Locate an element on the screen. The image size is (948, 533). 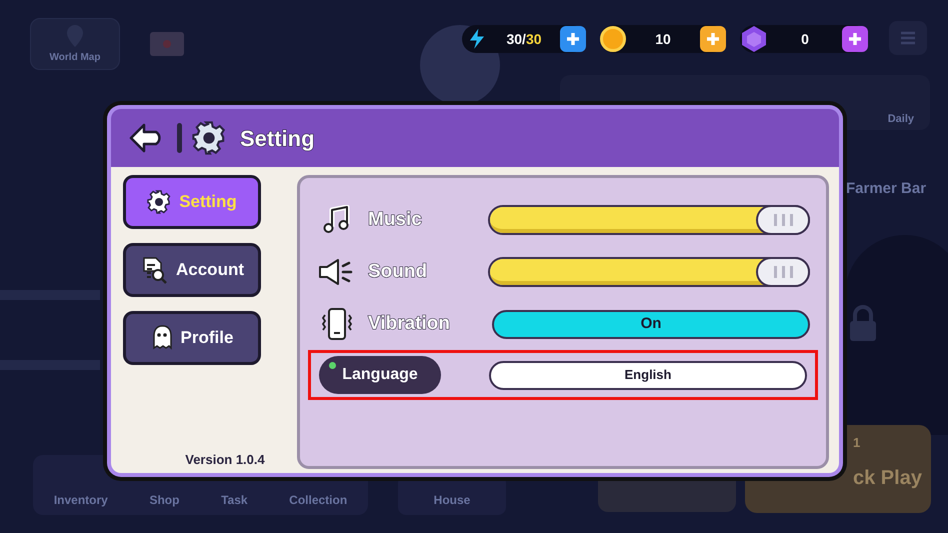
setting-label: Sound is located at coordinates (398, 272).